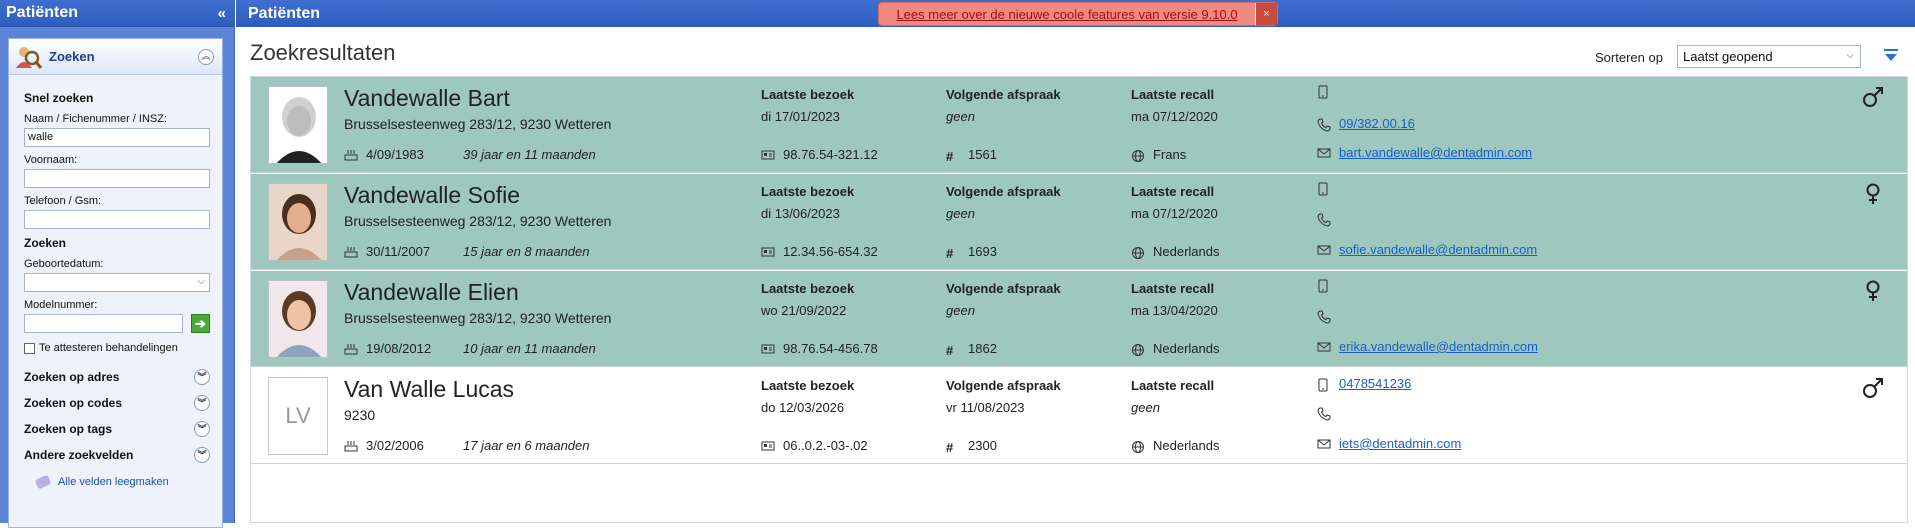 The height and width of the screenshot is (528, 1915). I want to click on patient-name: Vandewalle Elien, so click(431, 292).